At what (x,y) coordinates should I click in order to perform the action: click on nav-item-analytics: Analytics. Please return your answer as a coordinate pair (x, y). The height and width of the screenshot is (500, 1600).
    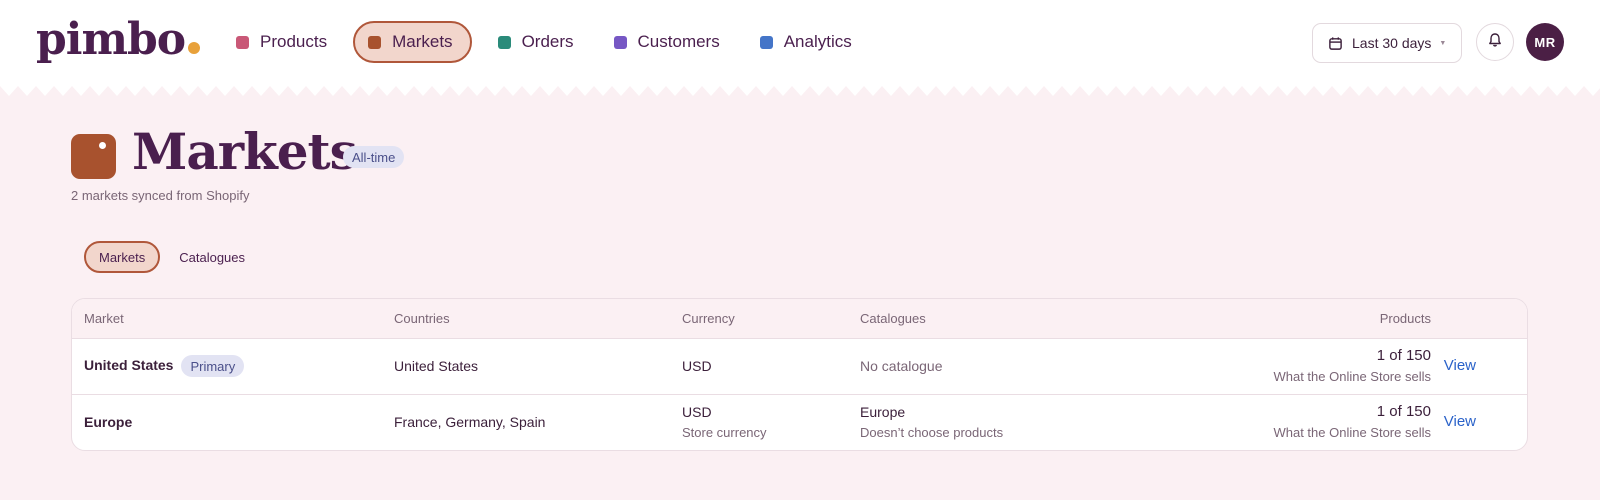
    Looking at the image, I should click on (806, 42).